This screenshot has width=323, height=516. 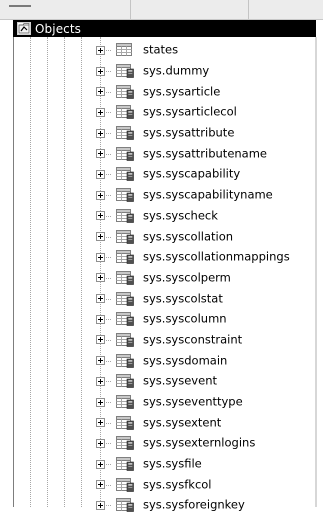 I want to click on tree-item-label: sys.syscollation, so click(x=188, y=236).